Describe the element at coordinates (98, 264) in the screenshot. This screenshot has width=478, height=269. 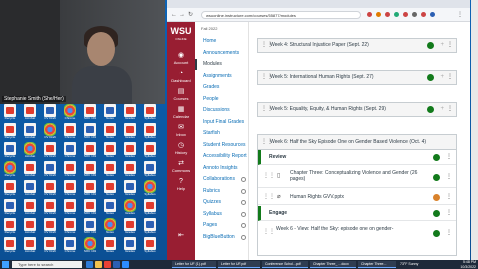
I see `file-explorer-icon` at that location.